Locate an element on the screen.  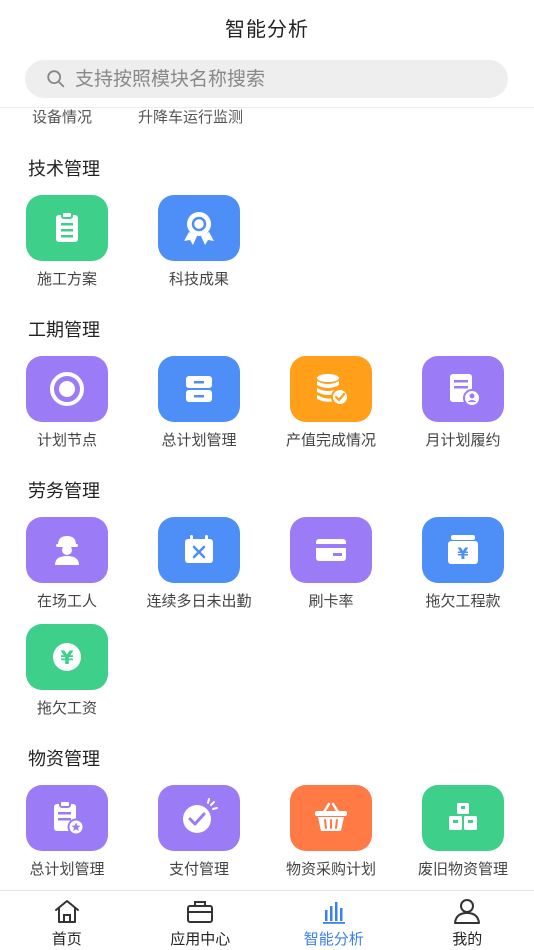
app-item-label: 支付管理 is located at coordinates (198, 869).